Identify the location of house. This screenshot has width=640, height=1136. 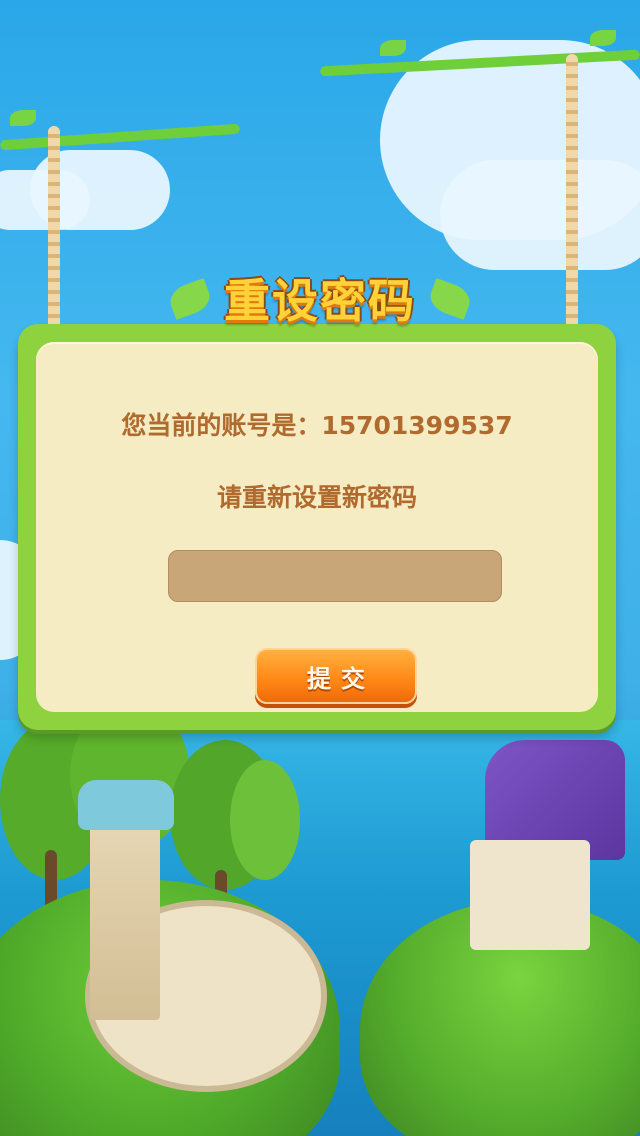
(530, 895).